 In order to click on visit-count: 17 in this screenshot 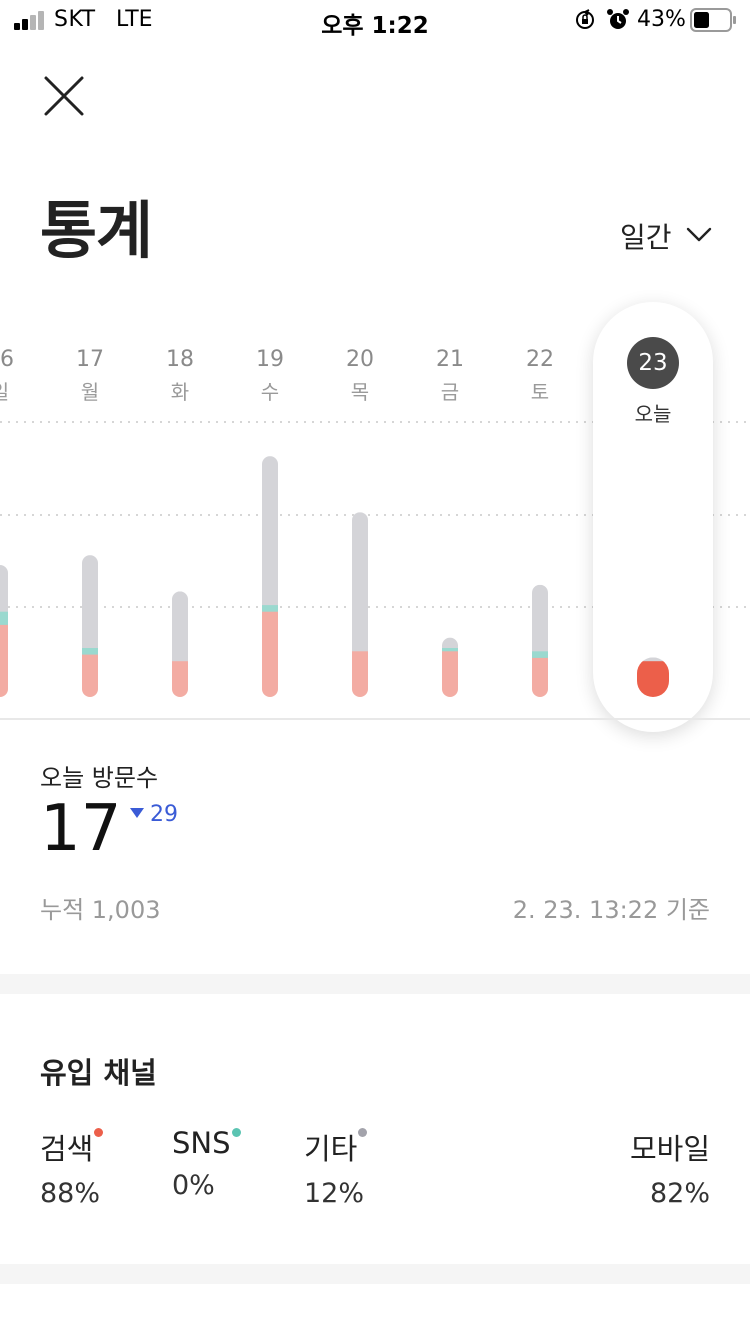, I will do `click(81, 829)`.